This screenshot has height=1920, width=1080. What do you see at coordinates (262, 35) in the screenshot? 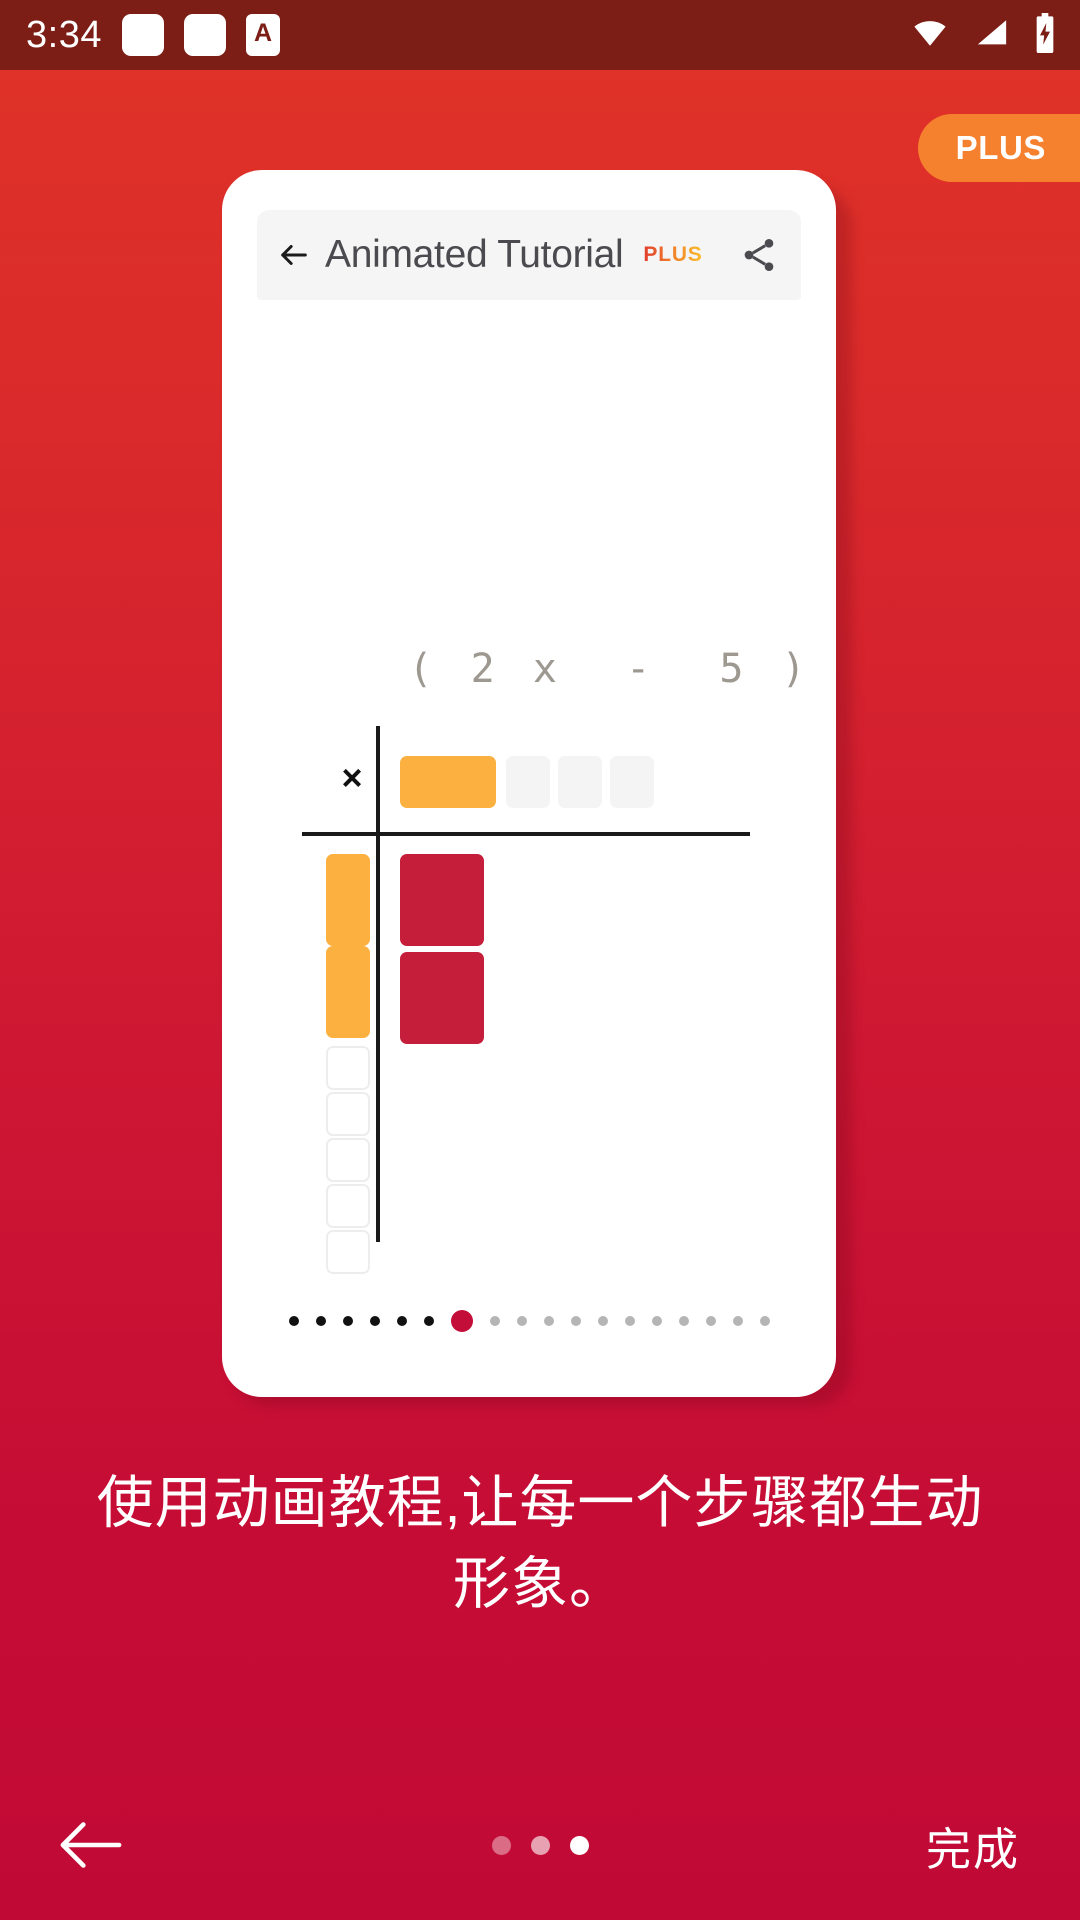
I see `a-badge-icon: A` at bounding box center [262, 35].